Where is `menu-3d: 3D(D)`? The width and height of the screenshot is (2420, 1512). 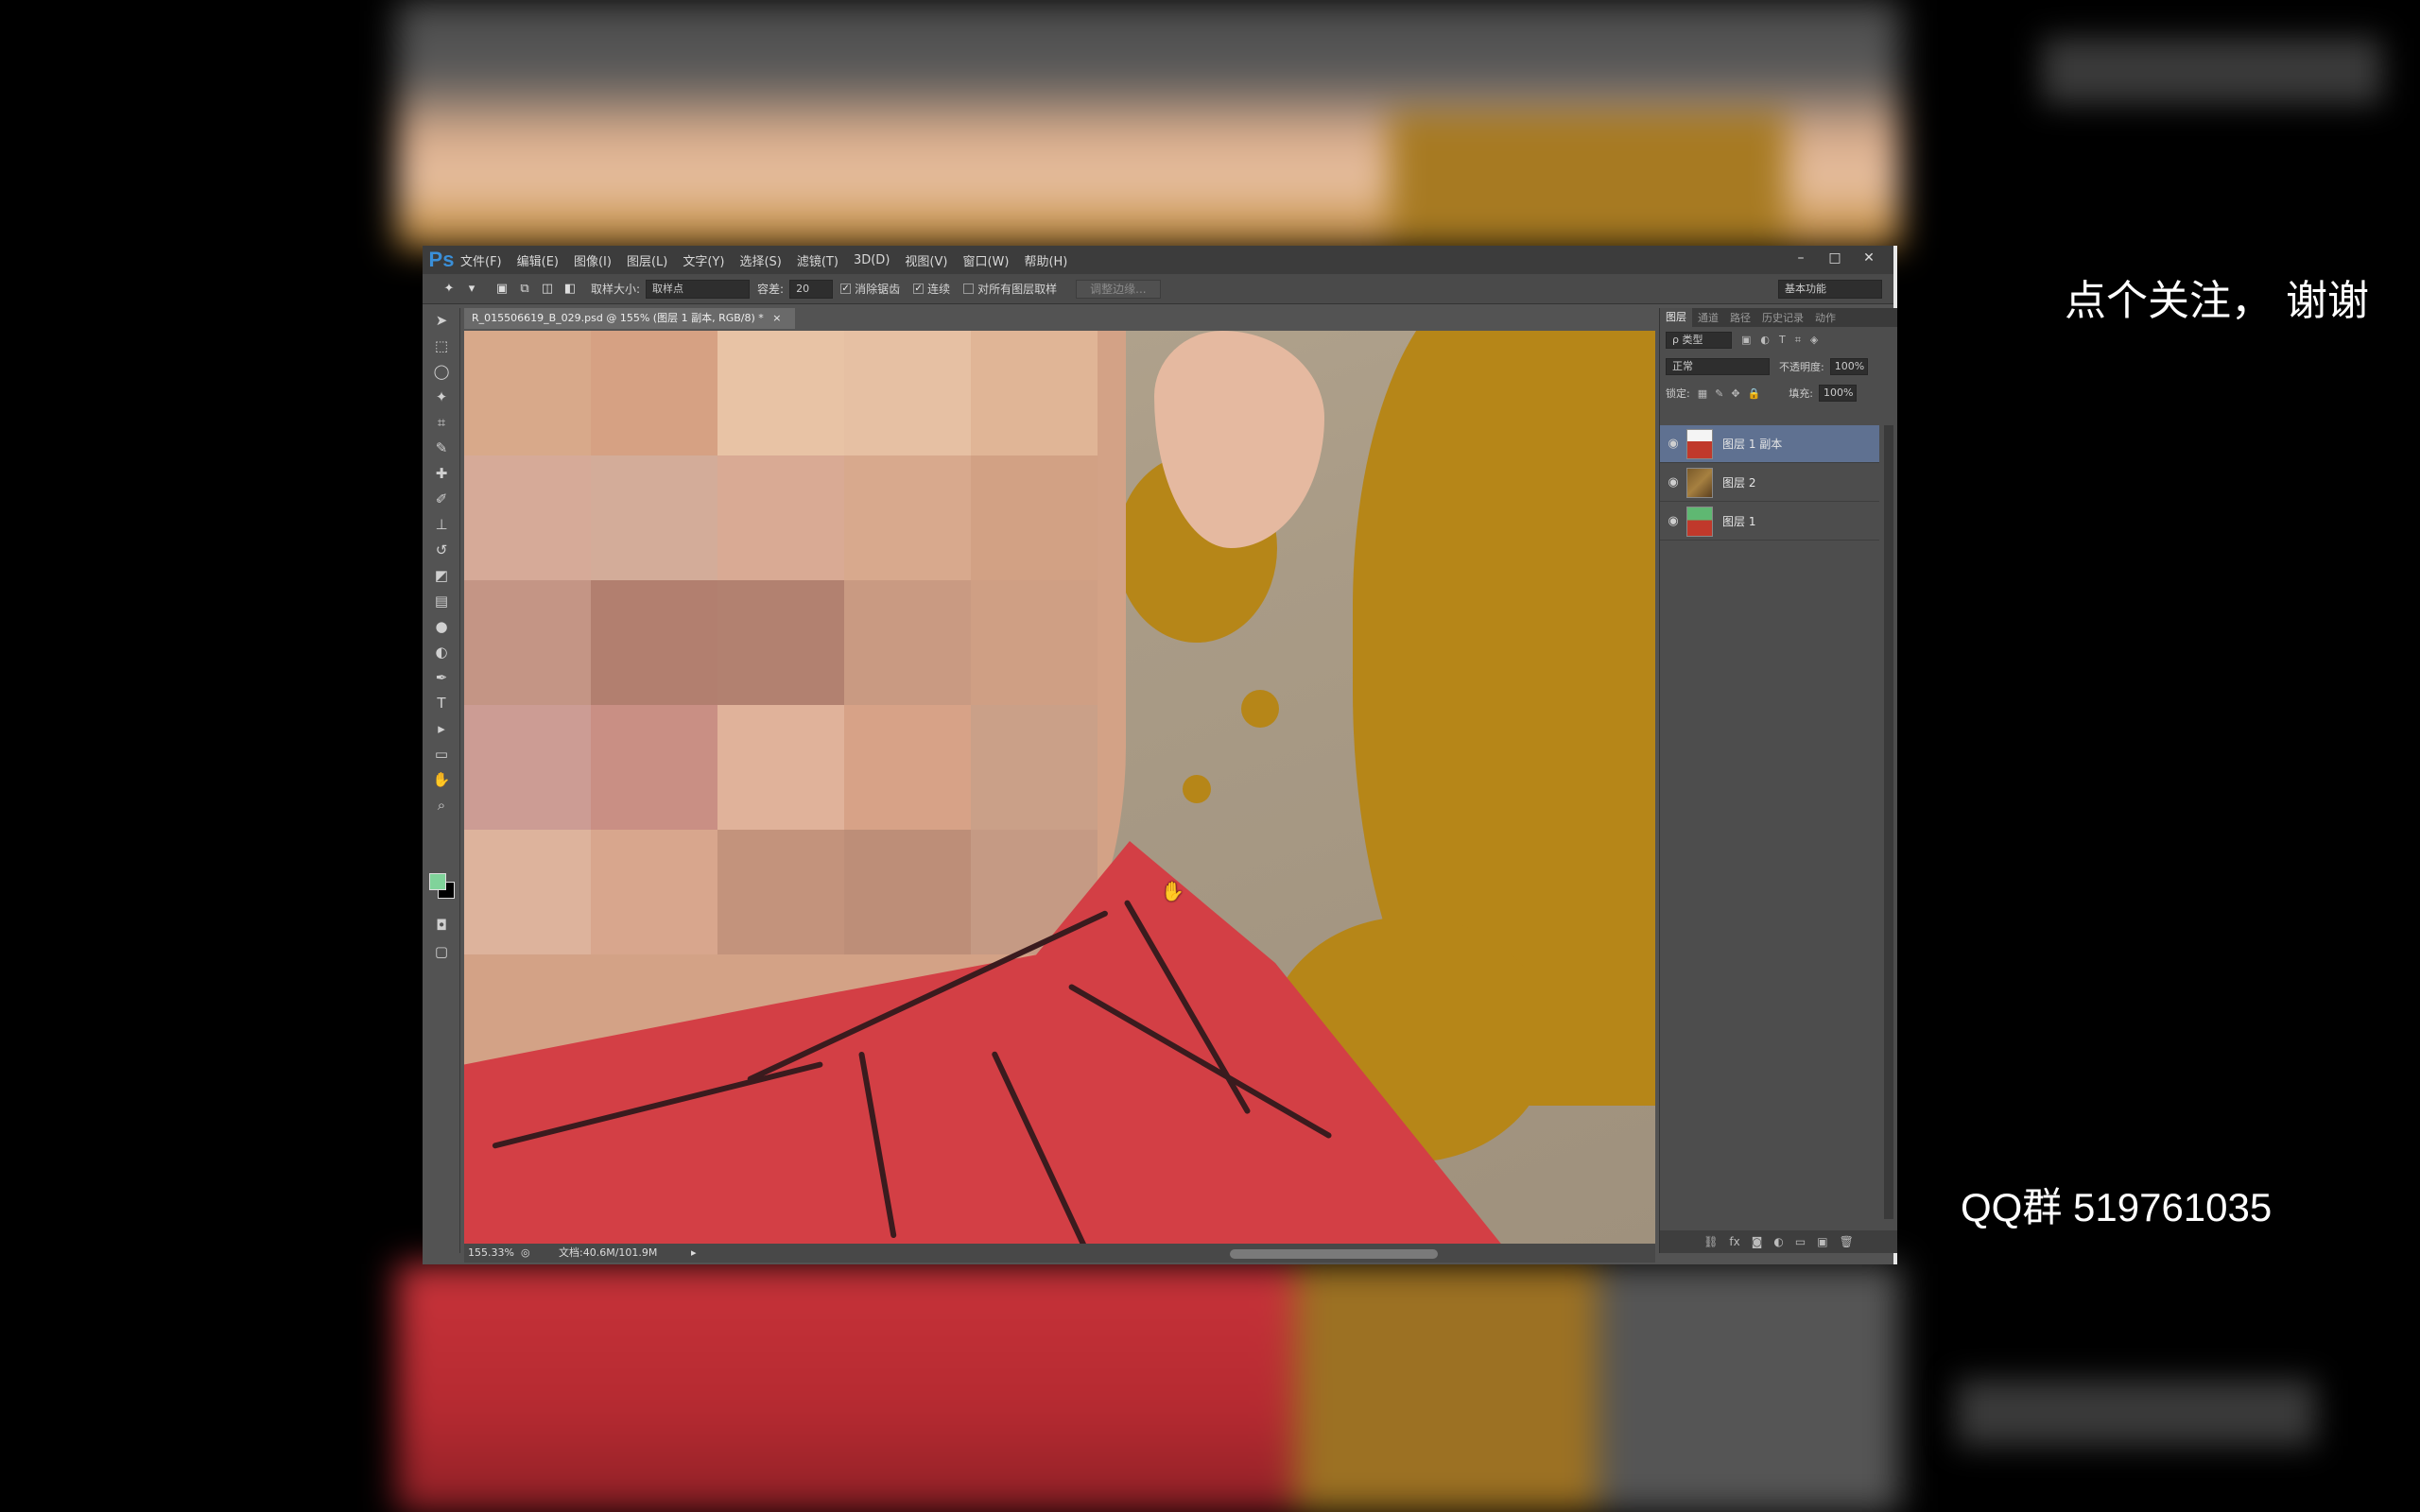
menu-3d: 3D(D) is located at coordinates (872, 260).